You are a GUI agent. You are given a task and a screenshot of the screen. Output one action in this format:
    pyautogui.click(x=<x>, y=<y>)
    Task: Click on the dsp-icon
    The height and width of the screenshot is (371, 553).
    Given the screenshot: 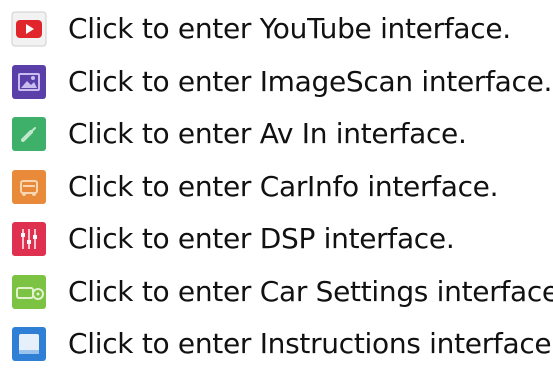 What is the action you would take?
    pyautogui.click(x=29, y=239)
    